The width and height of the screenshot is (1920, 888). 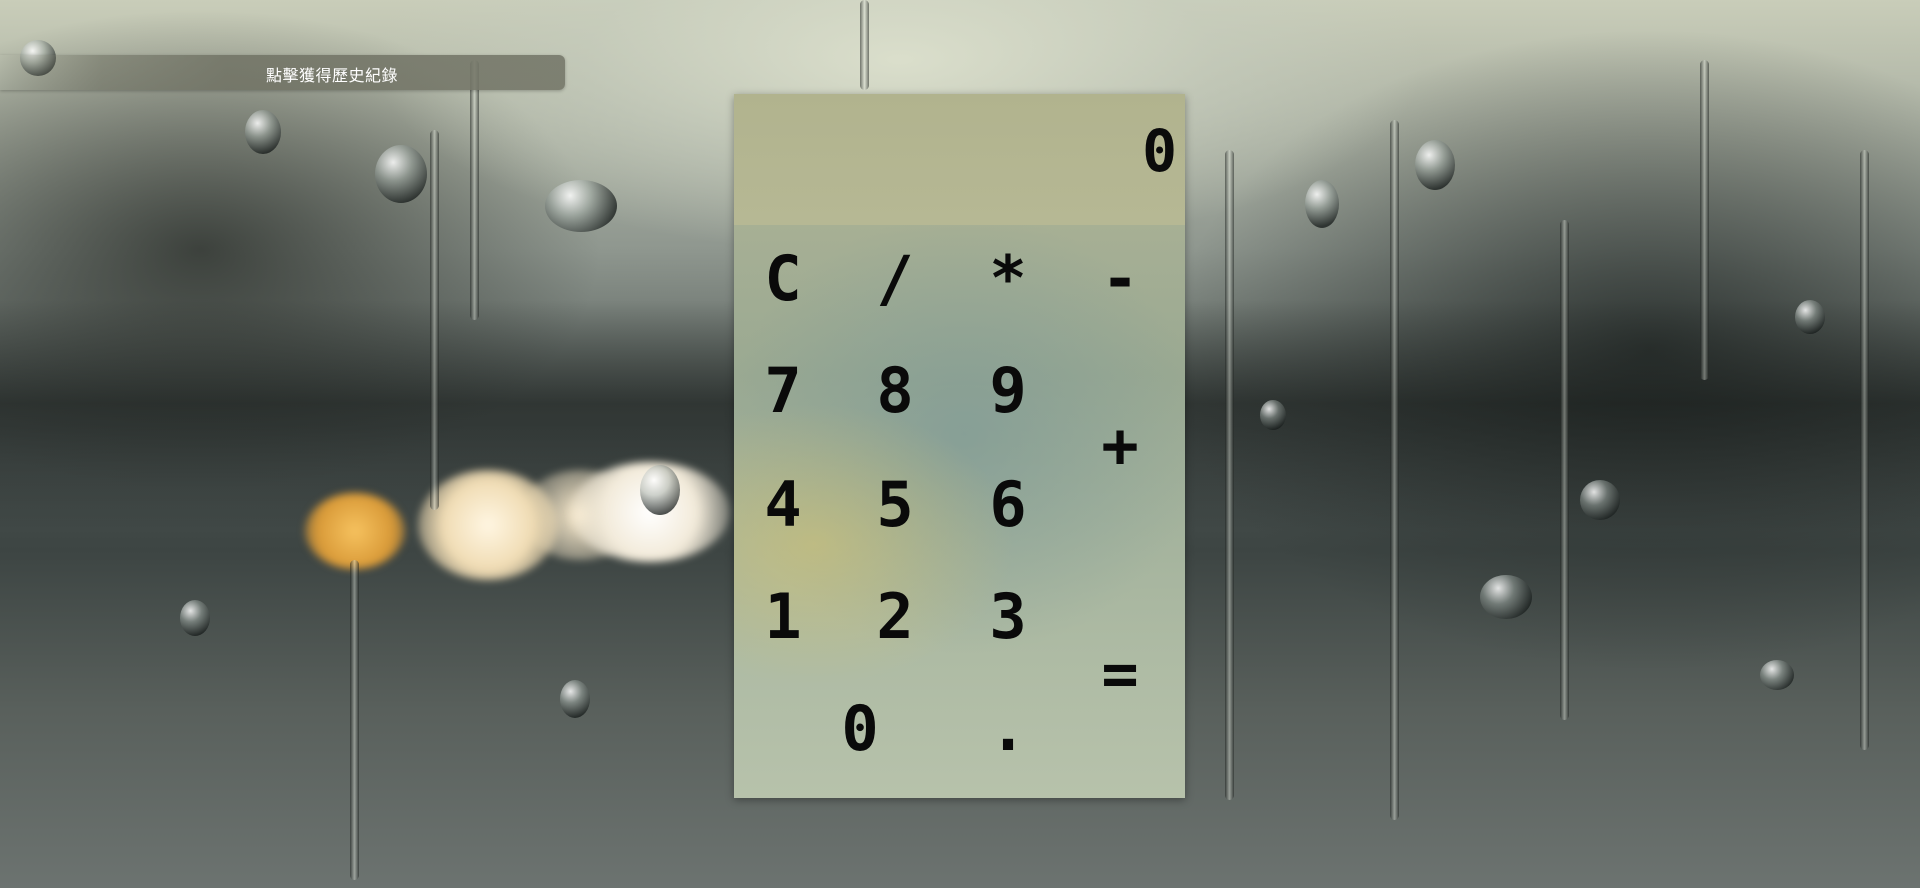 What do you see at coordinates (1008, 505) in the screenshot?
I see `digit-six-button: 6` at bounding box center [1008, 505].